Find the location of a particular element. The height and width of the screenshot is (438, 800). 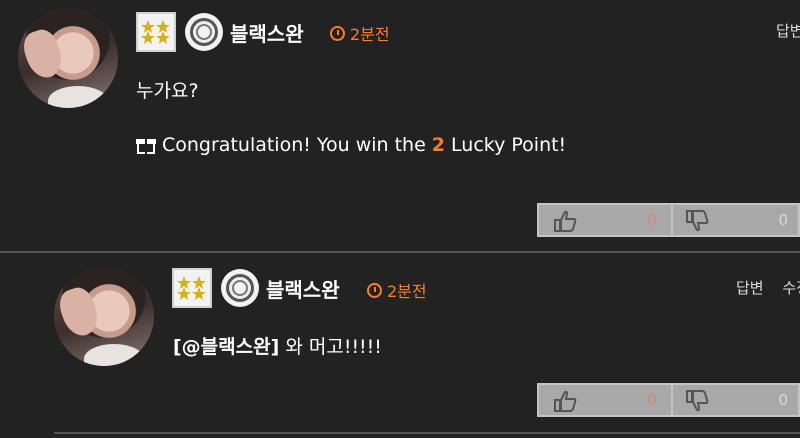

comment-actions: 답변 수정 is located at coordinates (768, 287).